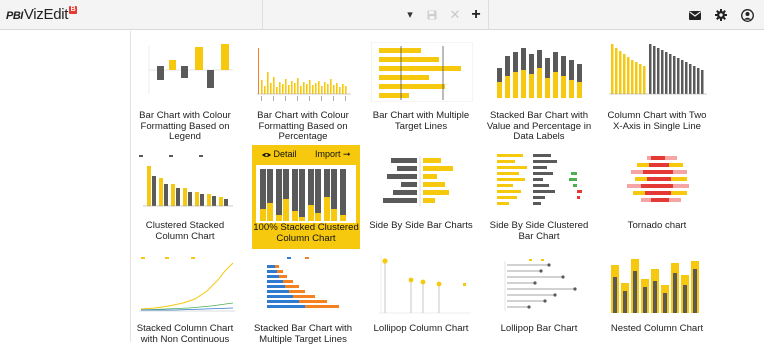  I want to click on close-icon: ✕, so click(455, 15).